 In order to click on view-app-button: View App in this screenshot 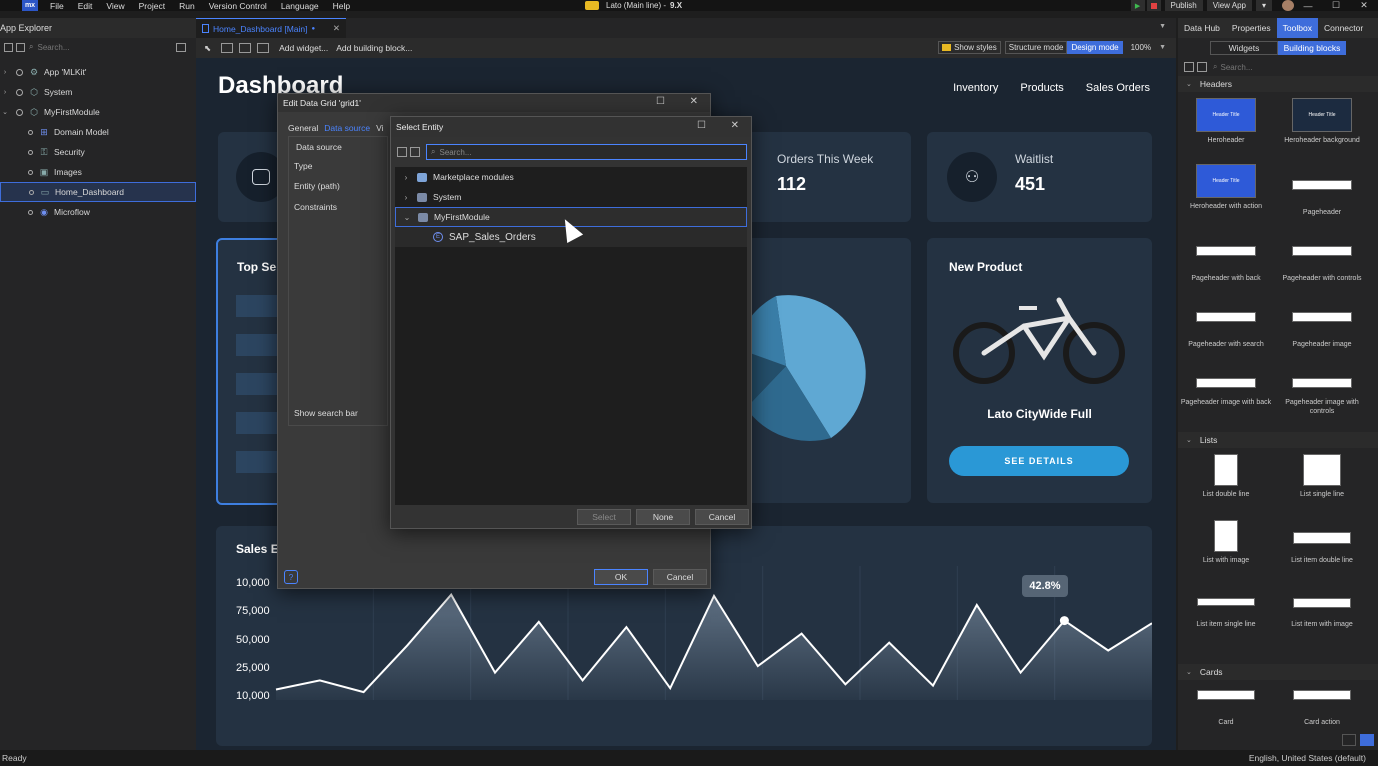, I will do `click(1229, 5)`.